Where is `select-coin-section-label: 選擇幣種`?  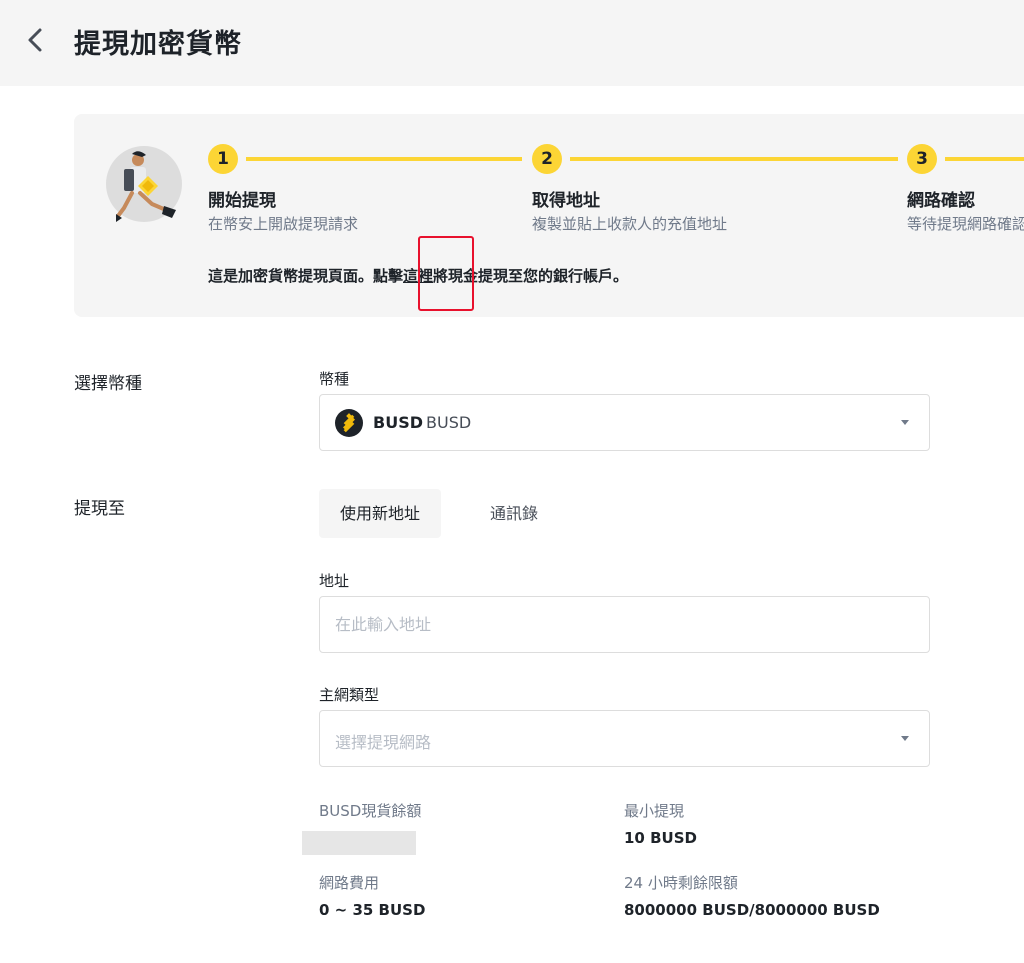
select-coin-section-label: 選擇幣種 is located at coordinates (108, 384).